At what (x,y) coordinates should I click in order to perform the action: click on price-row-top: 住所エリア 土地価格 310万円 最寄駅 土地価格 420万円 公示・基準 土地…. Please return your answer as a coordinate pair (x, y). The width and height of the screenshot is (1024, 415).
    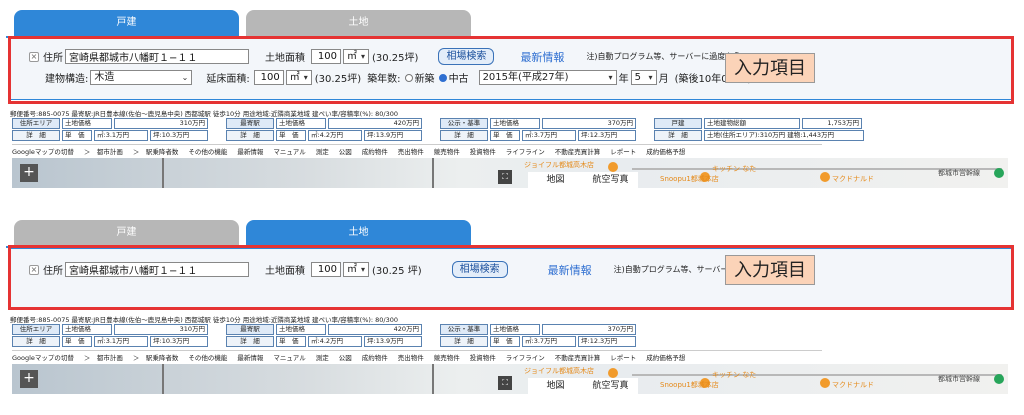
    Looking at the image, I should click on (437, 123).